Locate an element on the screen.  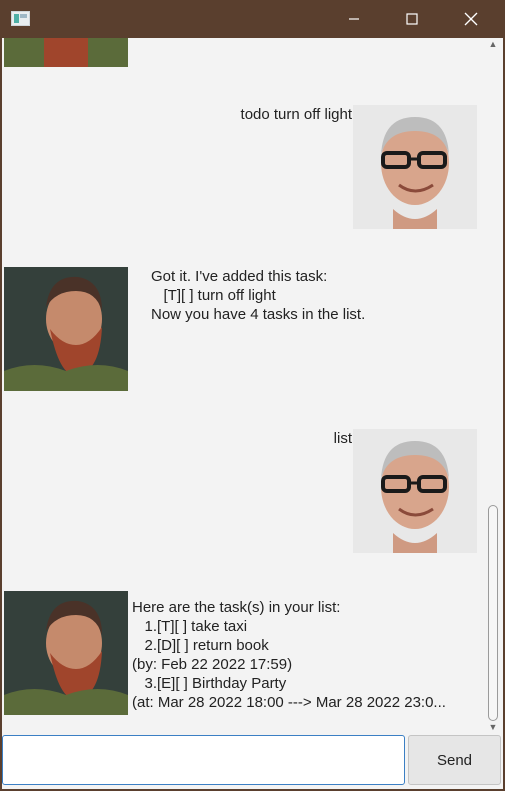
app-icon is located at coordinates (20, 18).